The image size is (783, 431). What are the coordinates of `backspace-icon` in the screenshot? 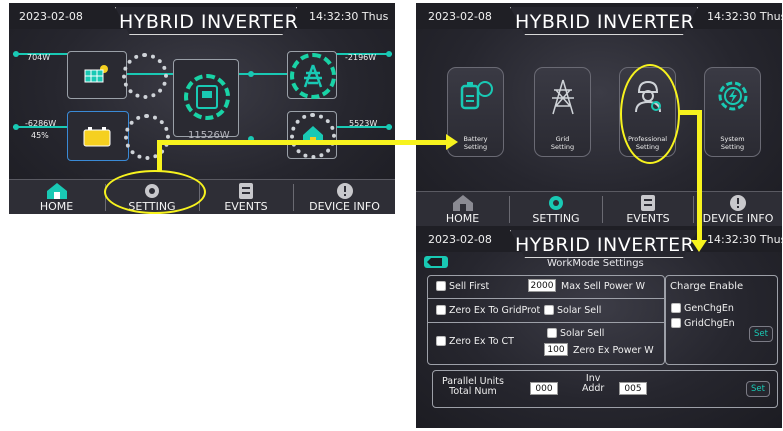 It's located at (434, 262).